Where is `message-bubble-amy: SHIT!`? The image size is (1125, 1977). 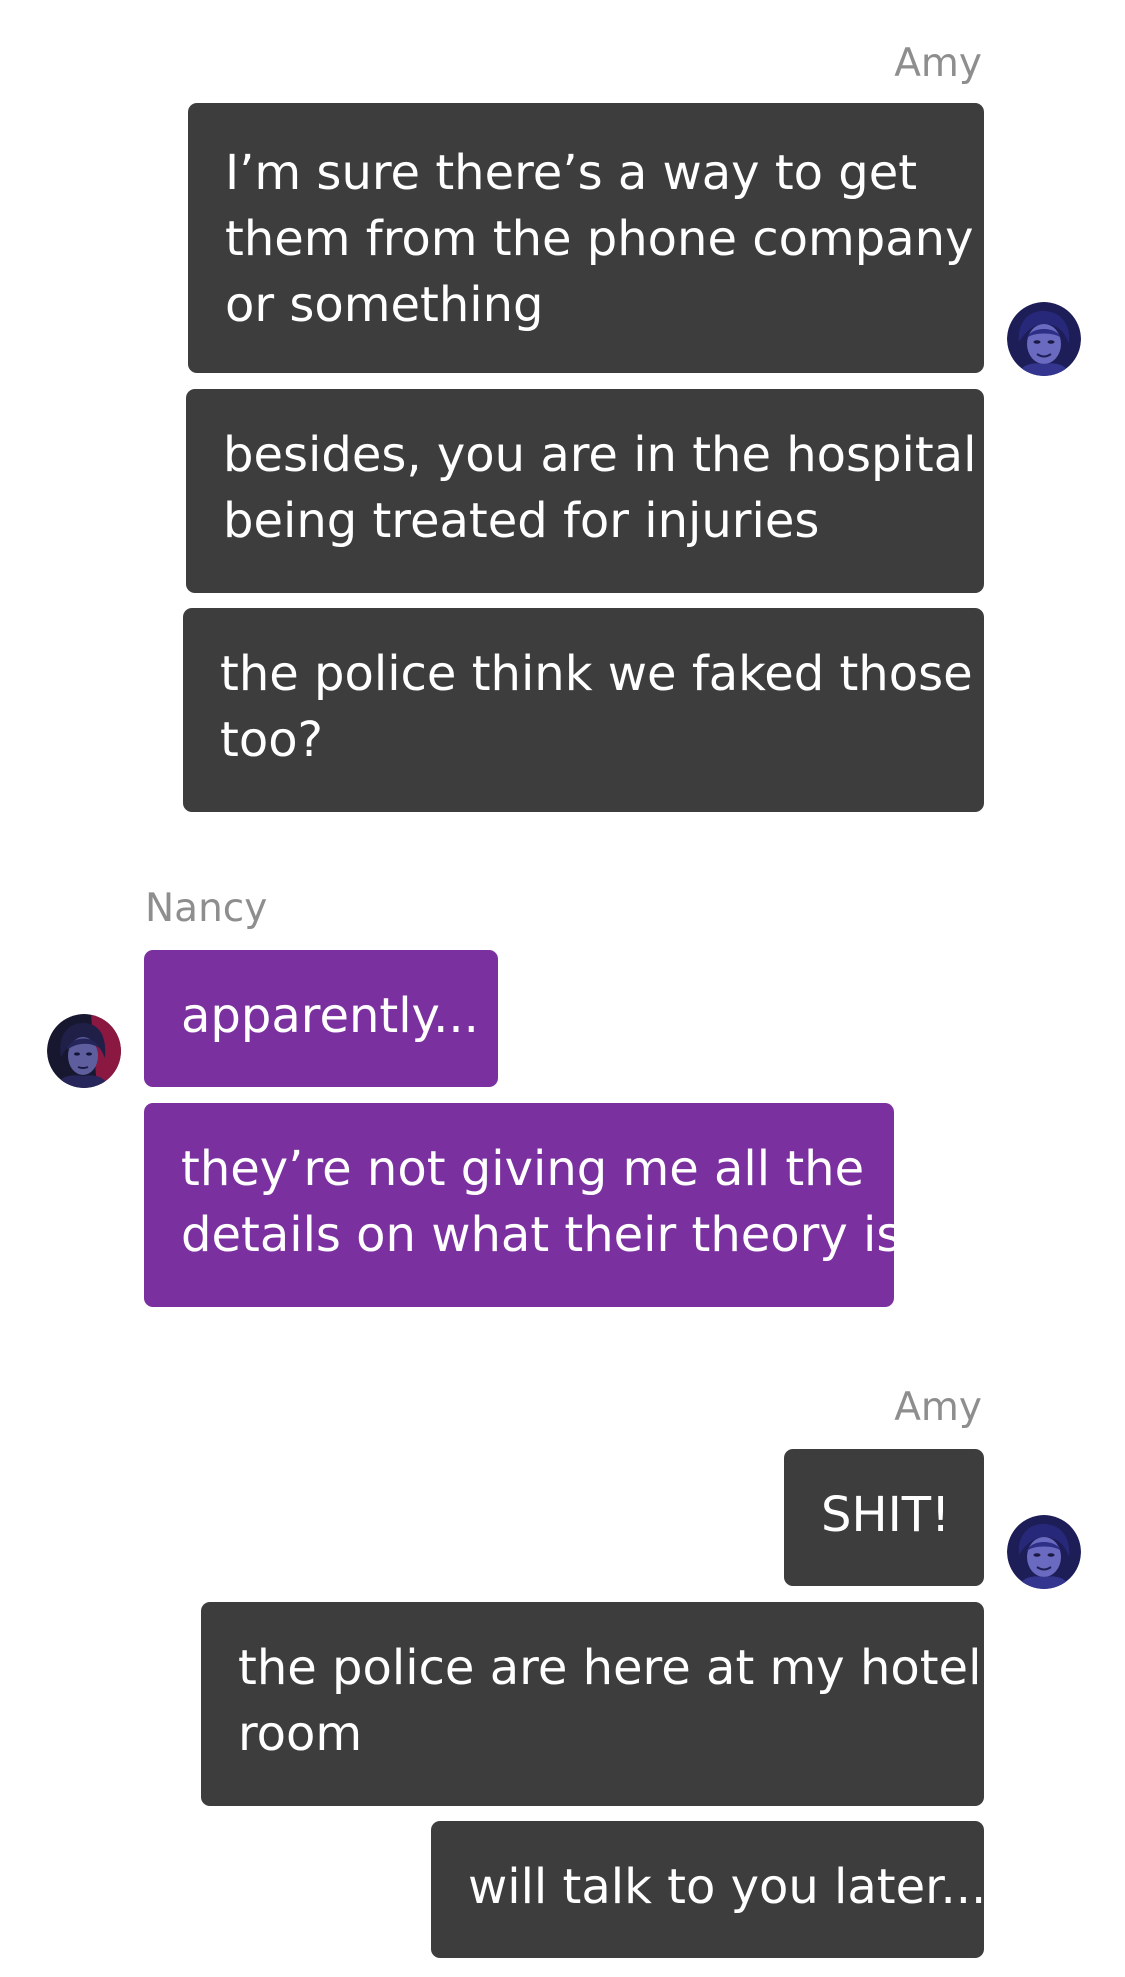
message-bubble-amy: SHIT! is located at coordinates (884, 1517).